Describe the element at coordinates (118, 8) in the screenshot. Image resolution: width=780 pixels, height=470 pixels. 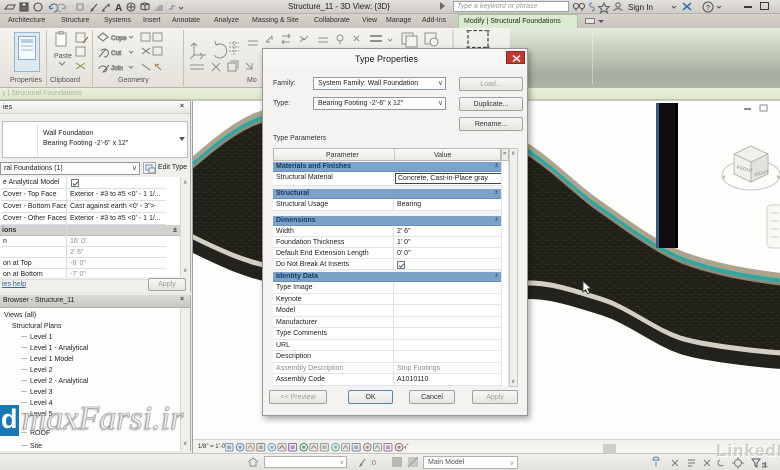
I see `svg-text: A` at that location.